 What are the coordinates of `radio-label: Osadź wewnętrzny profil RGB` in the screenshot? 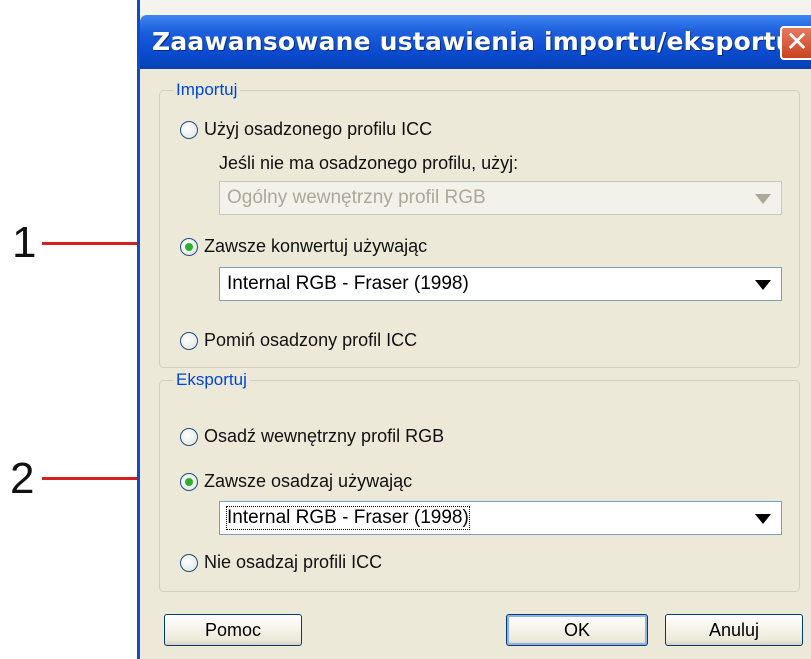 It's located at (324, 436).